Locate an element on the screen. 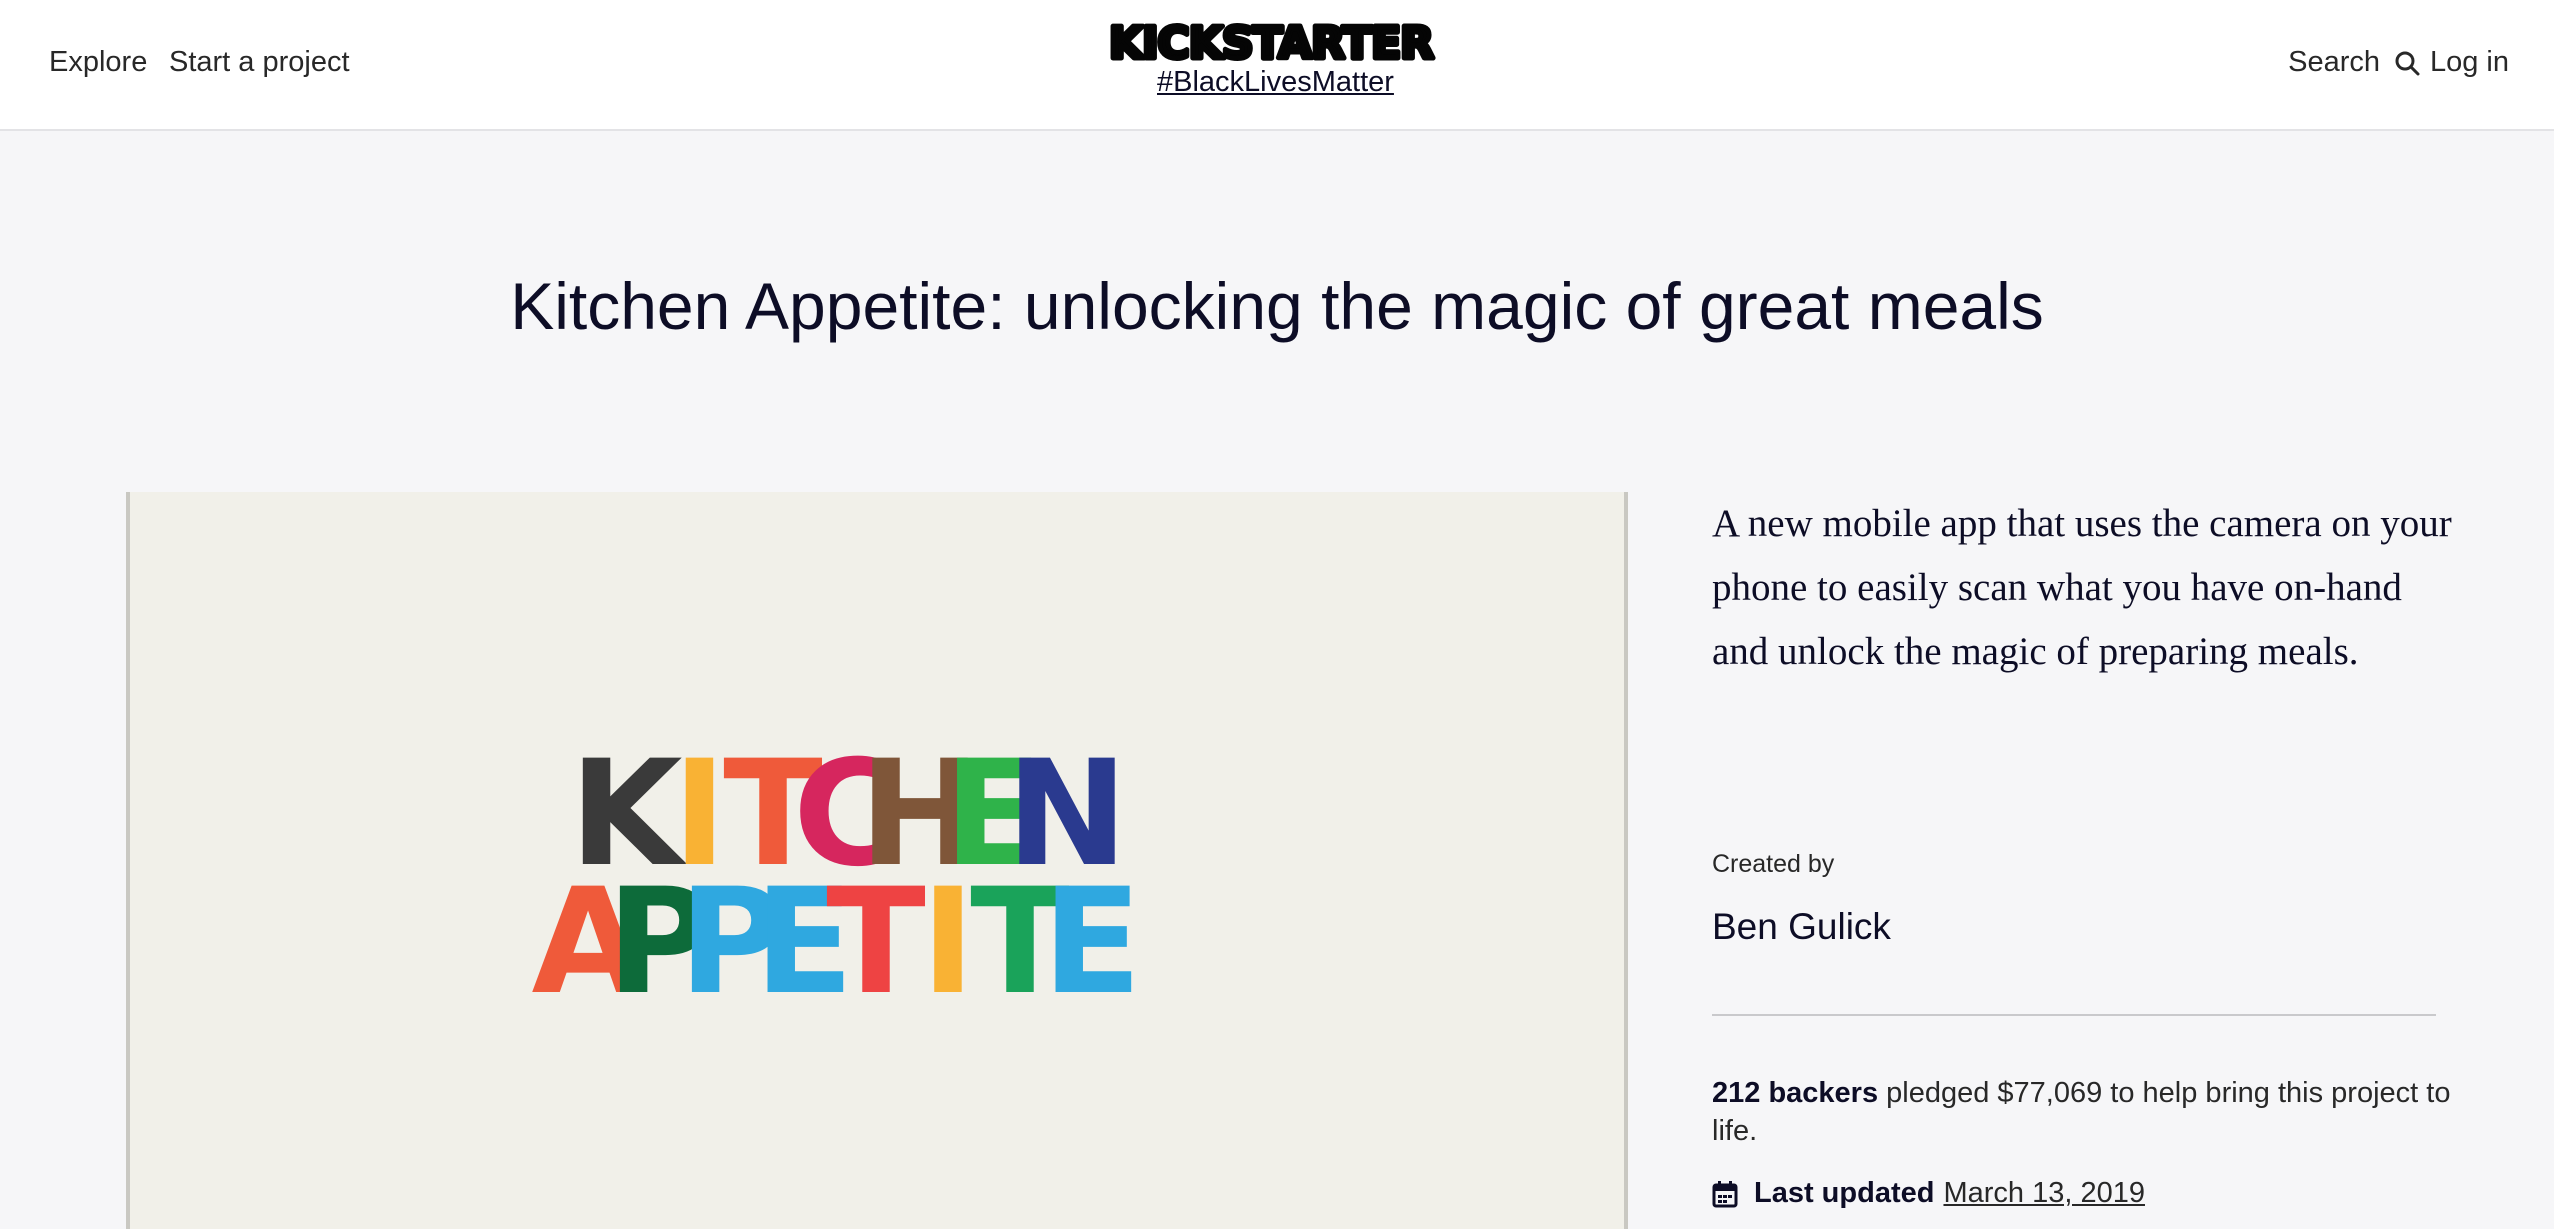  start-project-link: Start a project is located at coordinates (259, 62).